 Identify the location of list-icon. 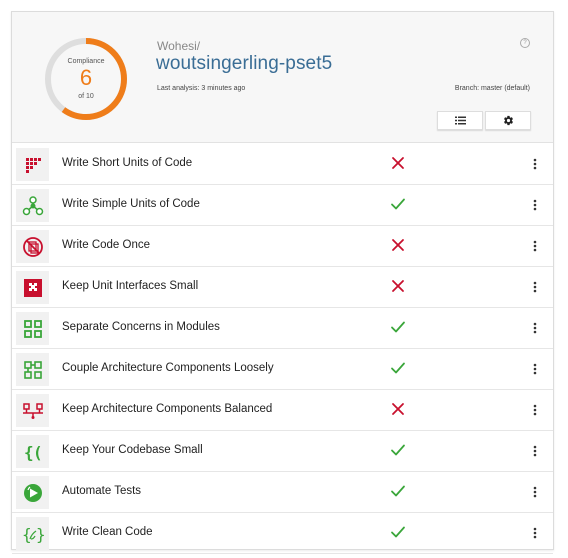
(460, 120).